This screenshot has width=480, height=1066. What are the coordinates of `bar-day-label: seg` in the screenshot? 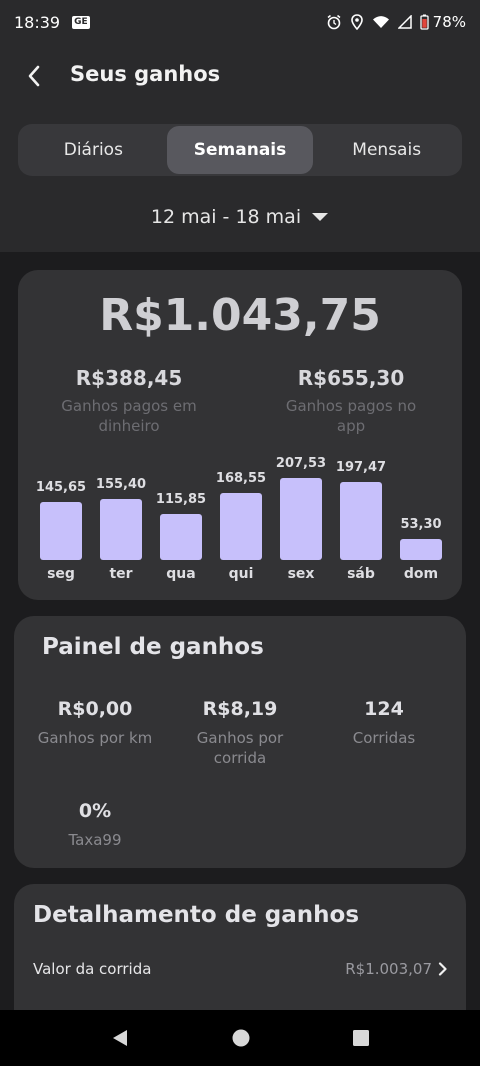 It's located at (61, 574).